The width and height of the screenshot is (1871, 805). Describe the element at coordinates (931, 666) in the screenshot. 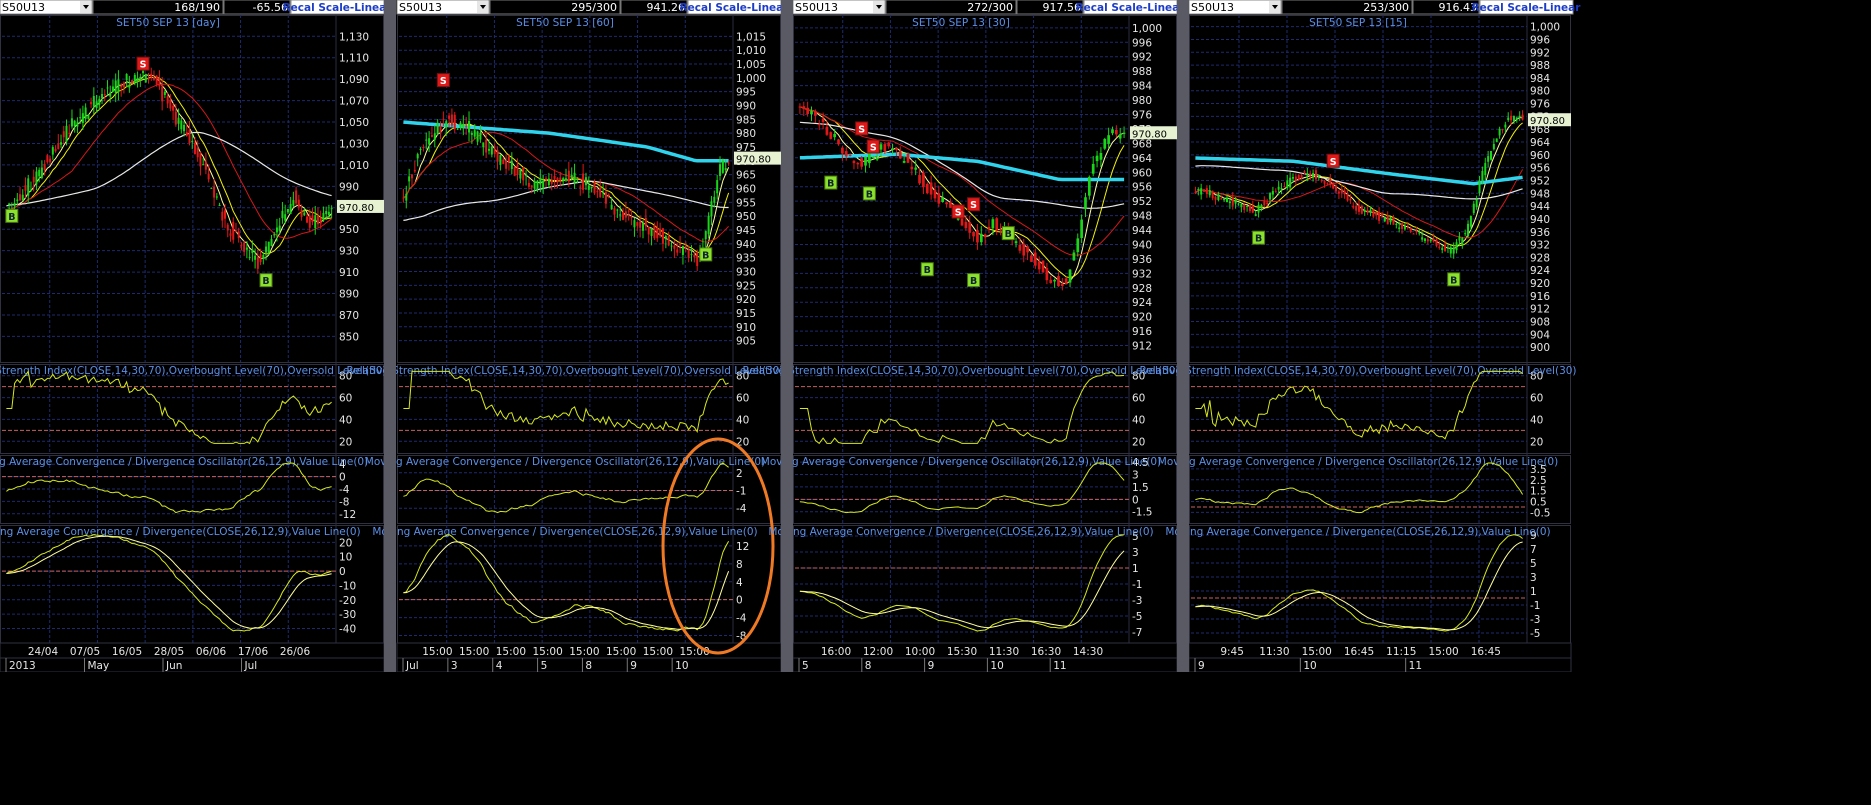

I see `date-tick: 9` at that location.